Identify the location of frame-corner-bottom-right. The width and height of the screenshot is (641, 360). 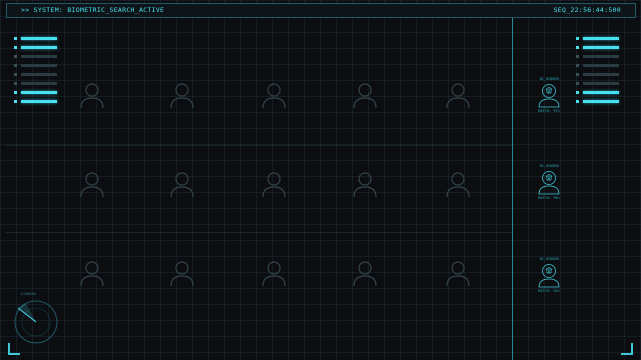
(627, 349).